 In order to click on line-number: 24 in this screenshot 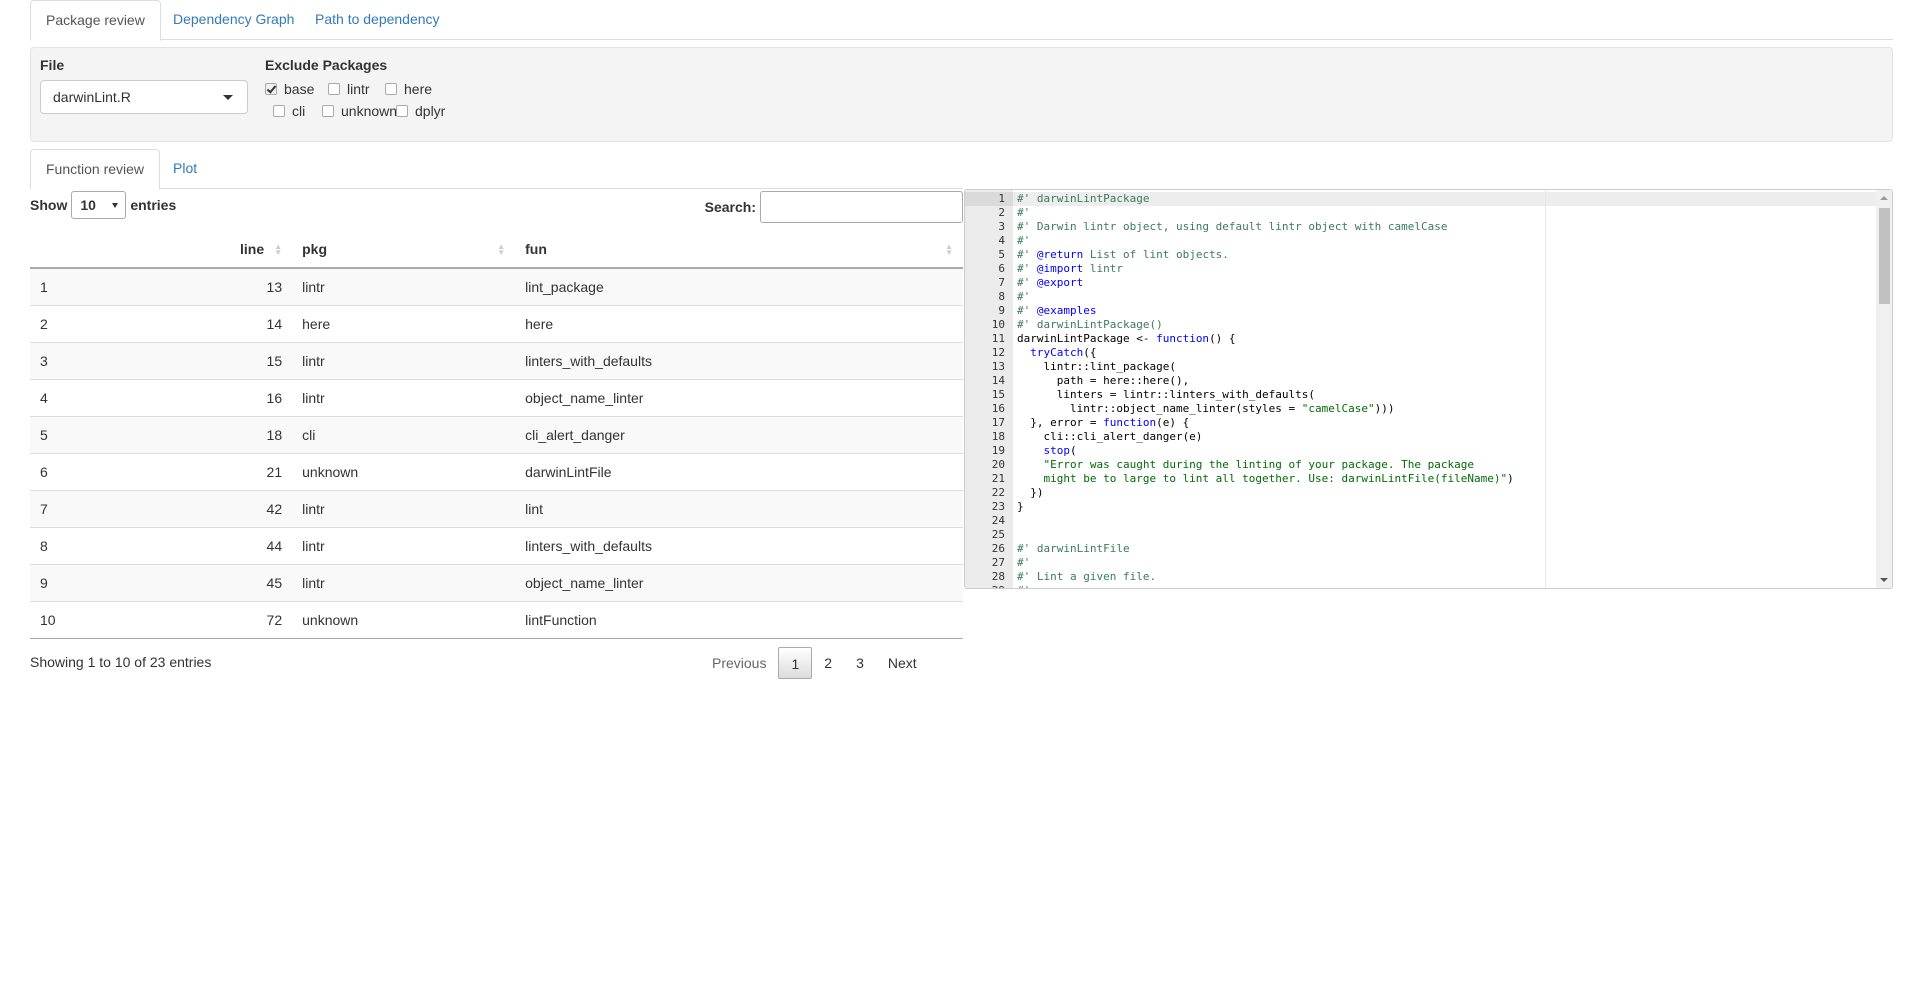, I will do `click(998, 520)`.